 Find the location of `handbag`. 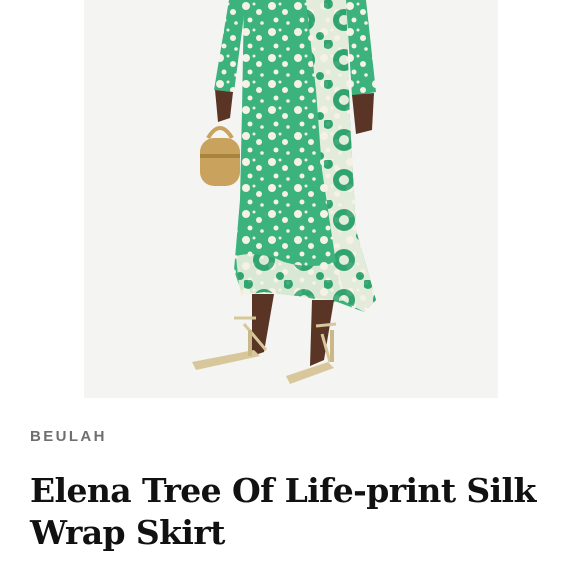

handbag is located at coordinates (220, 162).